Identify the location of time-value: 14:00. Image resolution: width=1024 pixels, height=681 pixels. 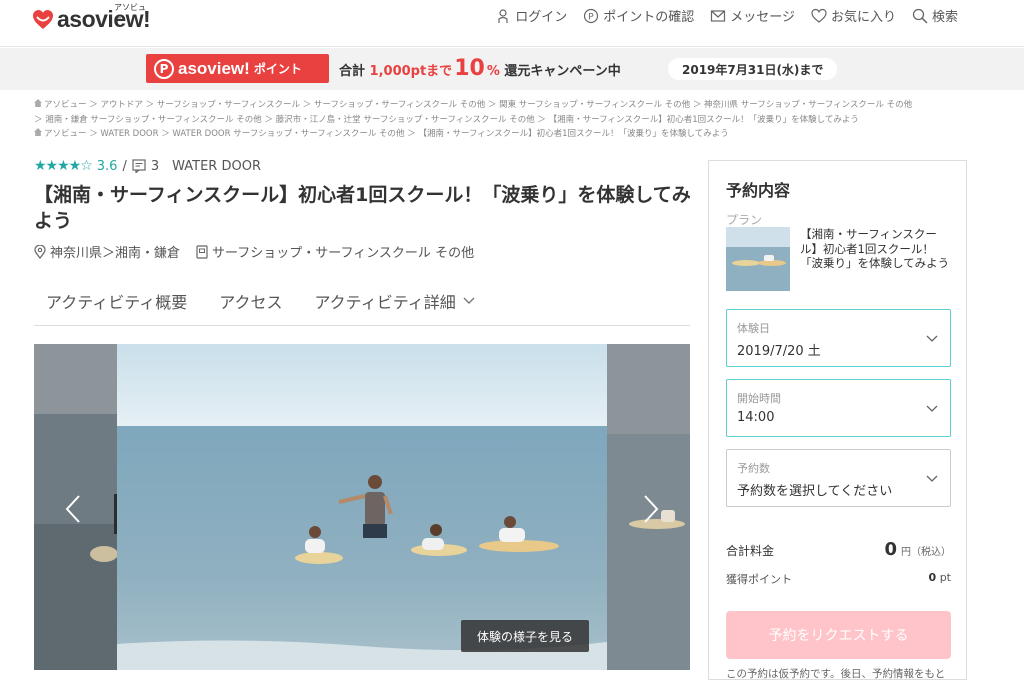
(756, 417).